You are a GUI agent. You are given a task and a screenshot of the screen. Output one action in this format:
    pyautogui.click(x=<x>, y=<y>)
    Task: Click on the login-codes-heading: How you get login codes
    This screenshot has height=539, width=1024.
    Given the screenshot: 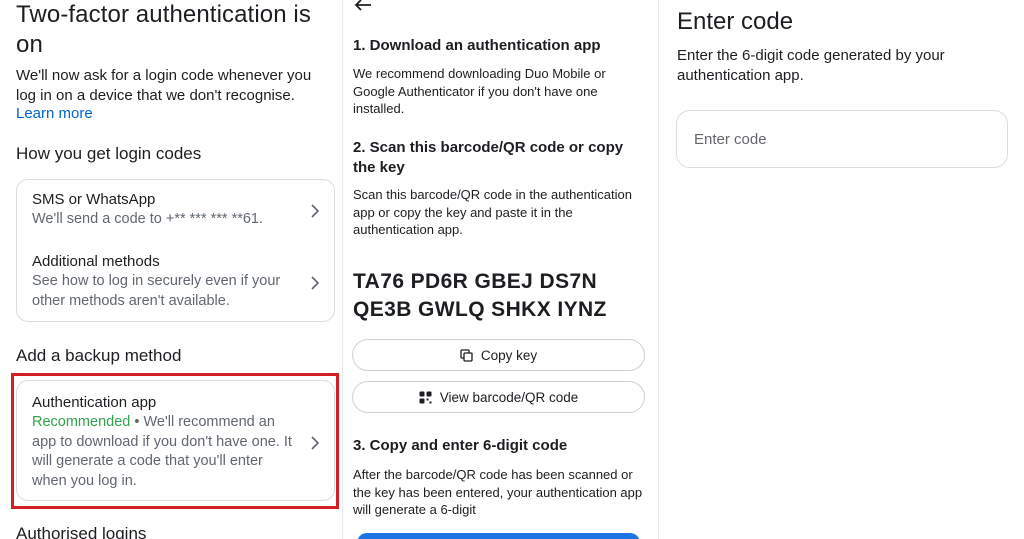 What is the action you would take?
    pyautogui.click(x=109, y=153)
    